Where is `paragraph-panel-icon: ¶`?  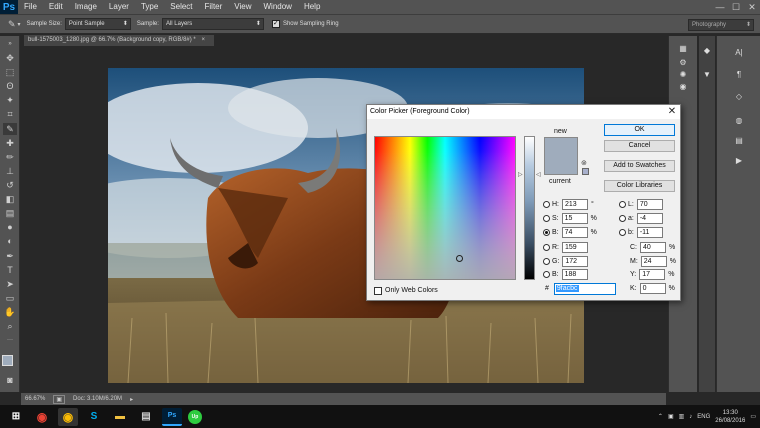
paragraph-panel-icon: ¶ is located at coordinates (739, 75).